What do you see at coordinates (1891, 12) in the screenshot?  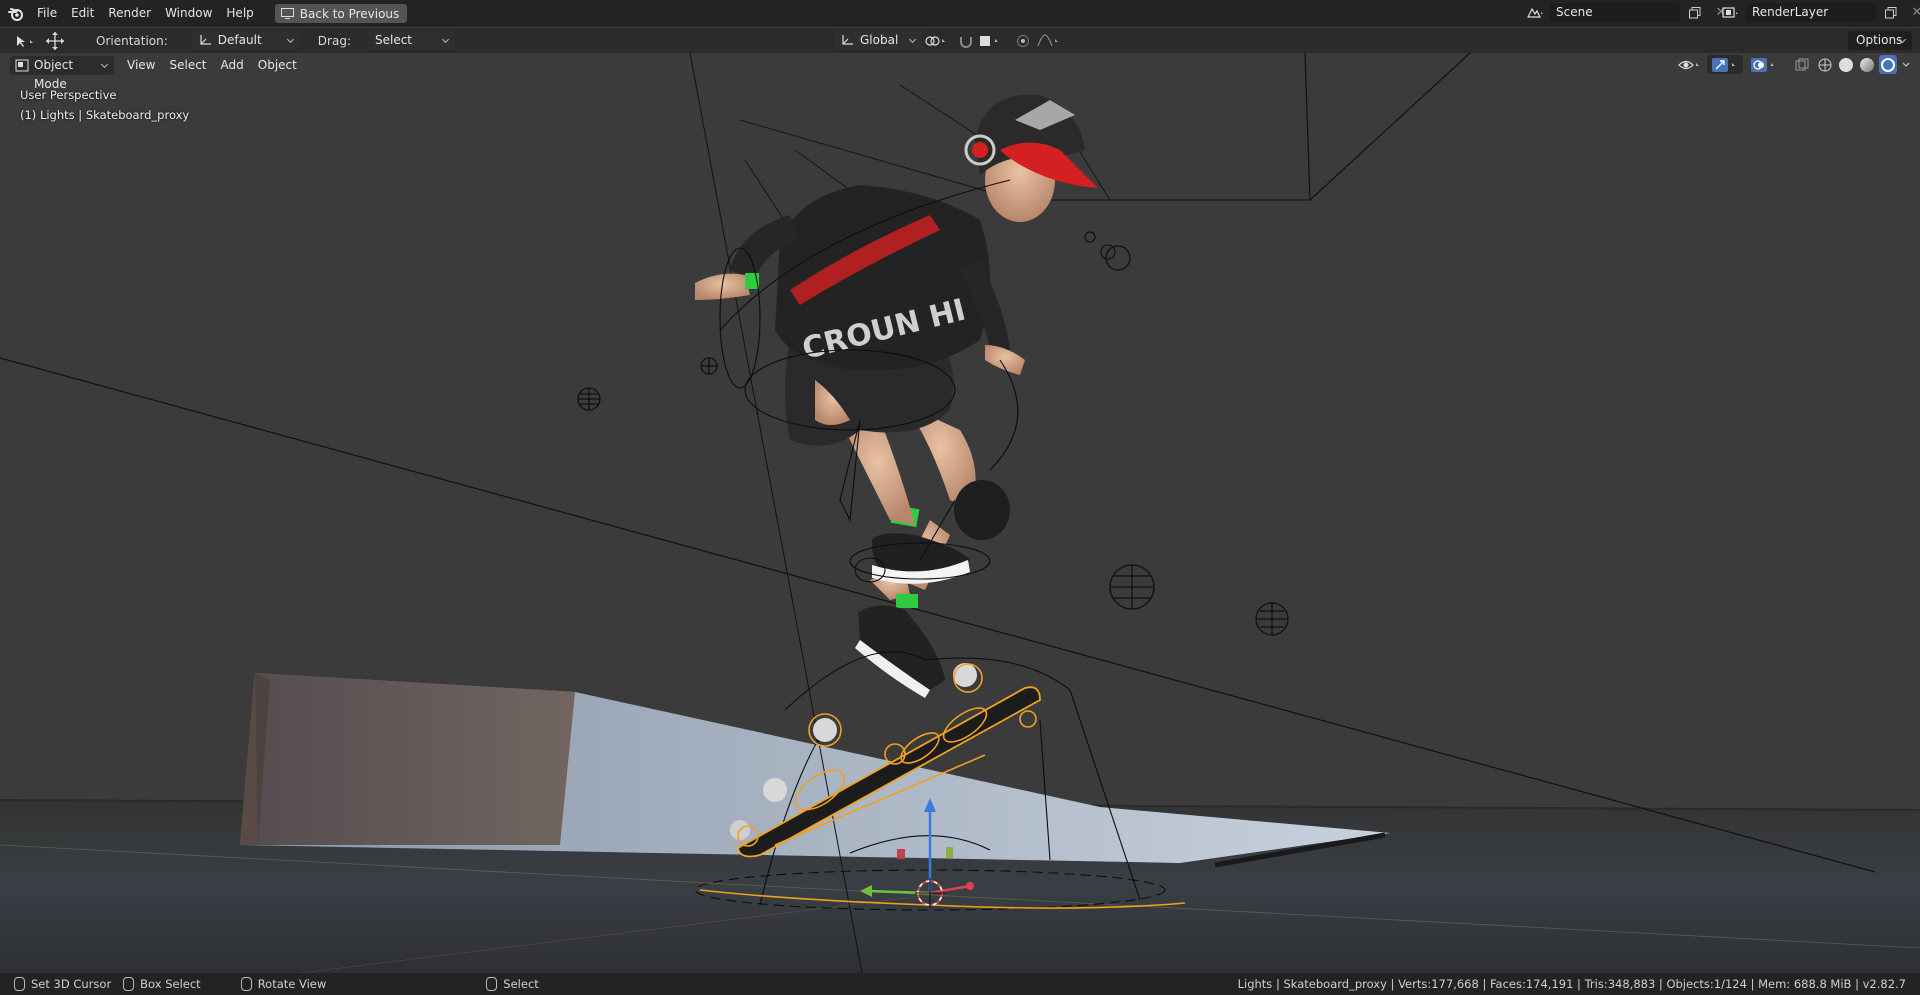 I see `new-render-layer-icon` at bounding box center [1891, 12].